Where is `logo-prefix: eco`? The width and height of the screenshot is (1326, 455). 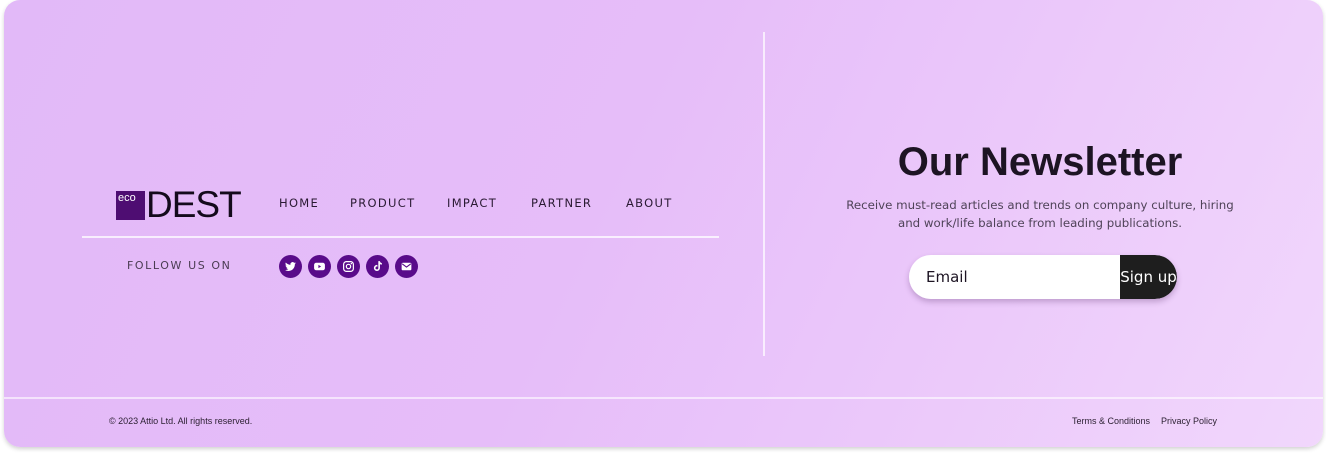 logo-prefix: eco is located at coordinates (130, 205).